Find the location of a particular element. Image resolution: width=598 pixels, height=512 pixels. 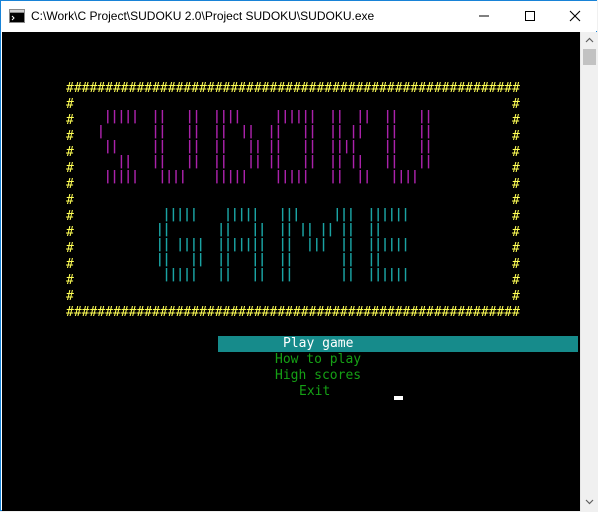

close-button is located at coordinates (575, 16).